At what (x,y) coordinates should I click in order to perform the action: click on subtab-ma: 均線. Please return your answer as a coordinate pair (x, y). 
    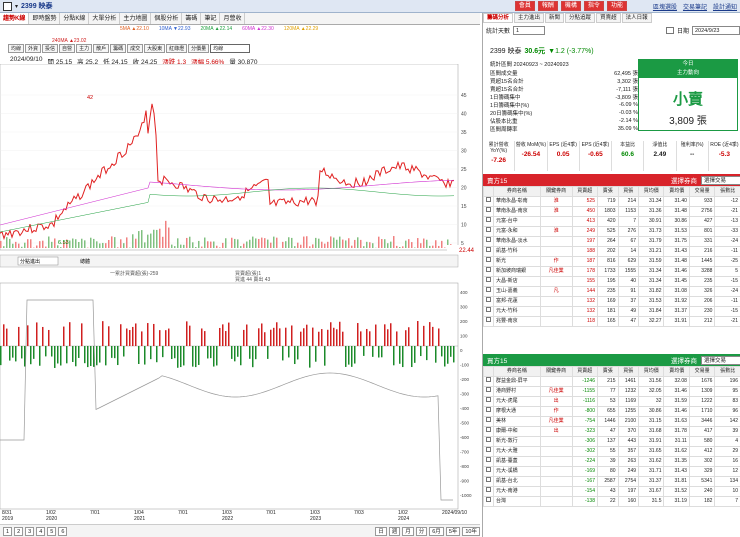
    Looking at the image, I should click on (16, 48).